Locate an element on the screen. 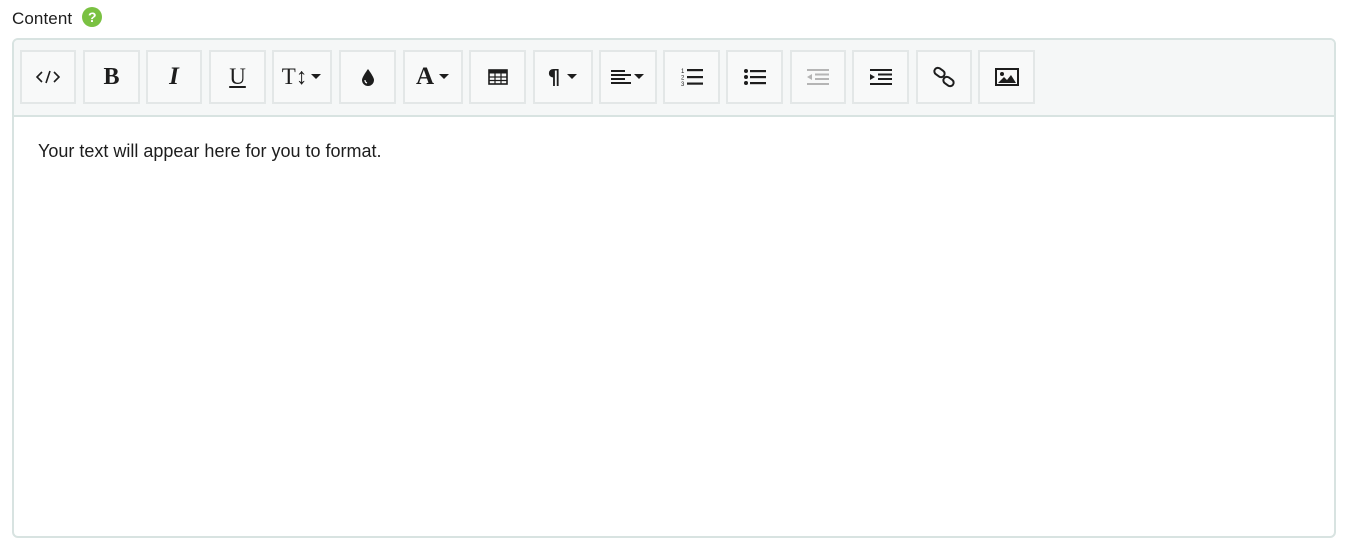  indent-icon is located at coordinates (880, 77).